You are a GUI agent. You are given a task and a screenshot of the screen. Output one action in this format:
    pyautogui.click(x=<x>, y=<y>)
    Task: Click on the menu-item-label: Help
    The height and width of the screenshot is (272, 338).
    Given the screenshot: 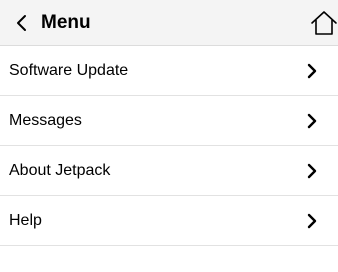 What is the action you would take?
    pyautogui.click(x=25, y=220)
    